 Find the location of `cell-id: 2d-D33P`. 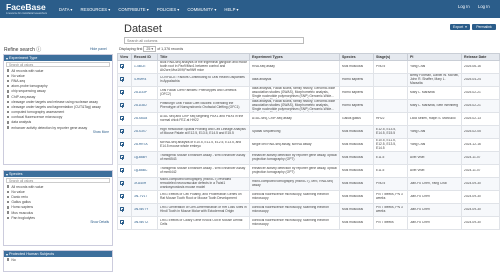

cell-id: 2d-D33P is located at coordinates (144, 93).